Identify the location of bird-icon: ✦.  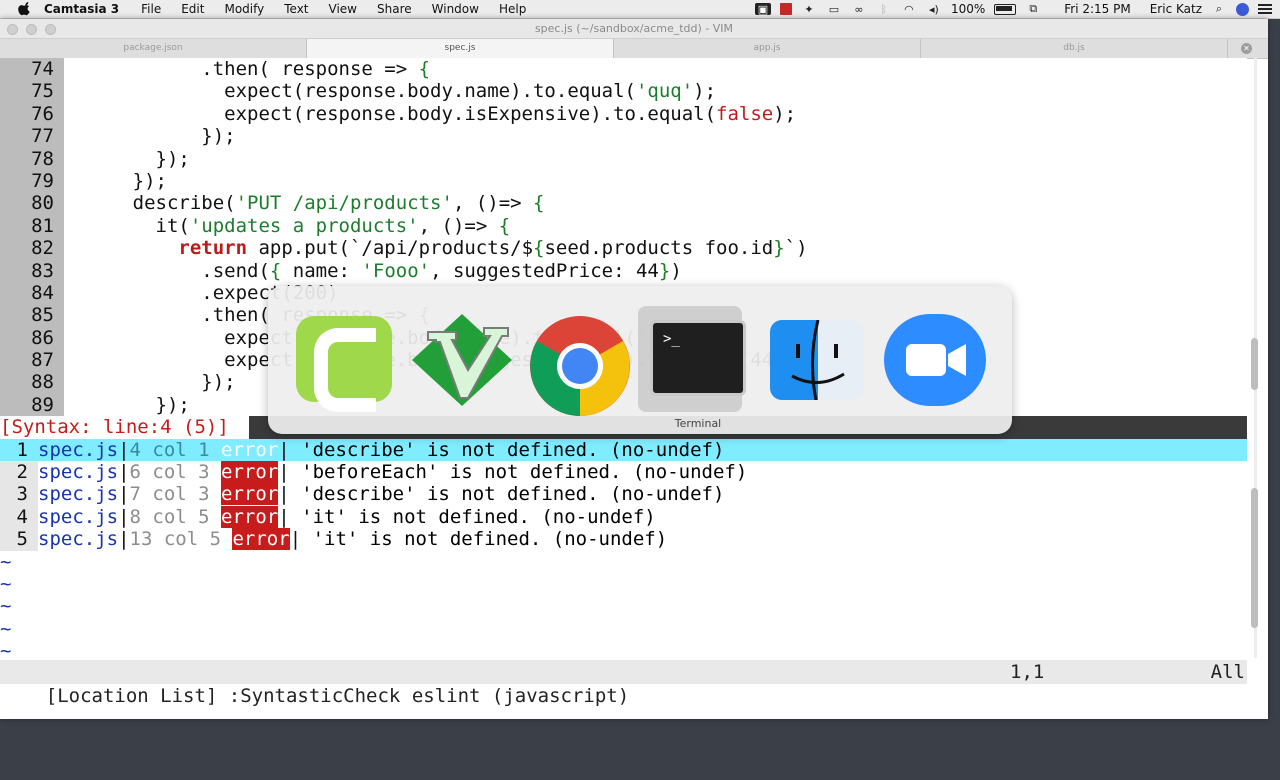
(809, 9).